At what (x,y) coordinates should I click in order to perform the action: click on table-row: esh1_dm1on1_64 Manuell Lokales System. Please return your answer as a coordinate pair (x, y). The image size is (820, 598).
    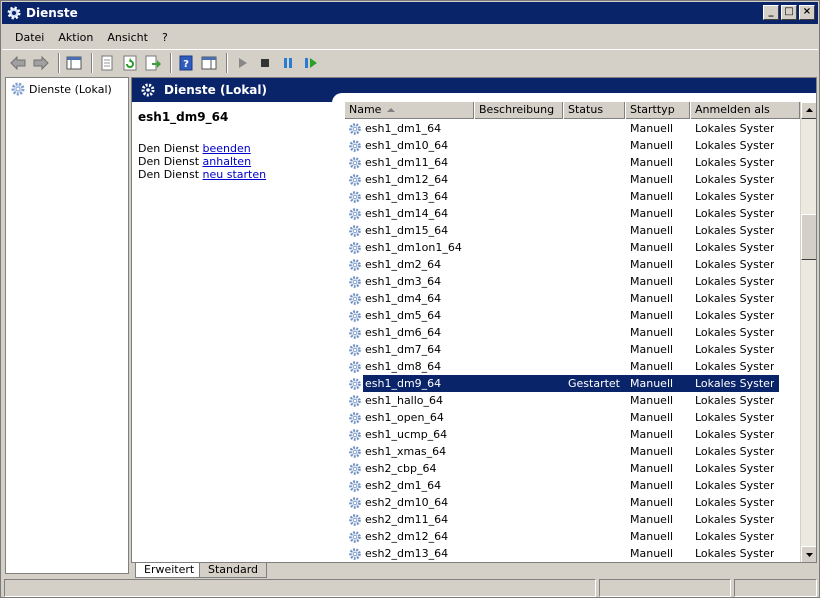
    Looking at the image, I should click on (572, 247).